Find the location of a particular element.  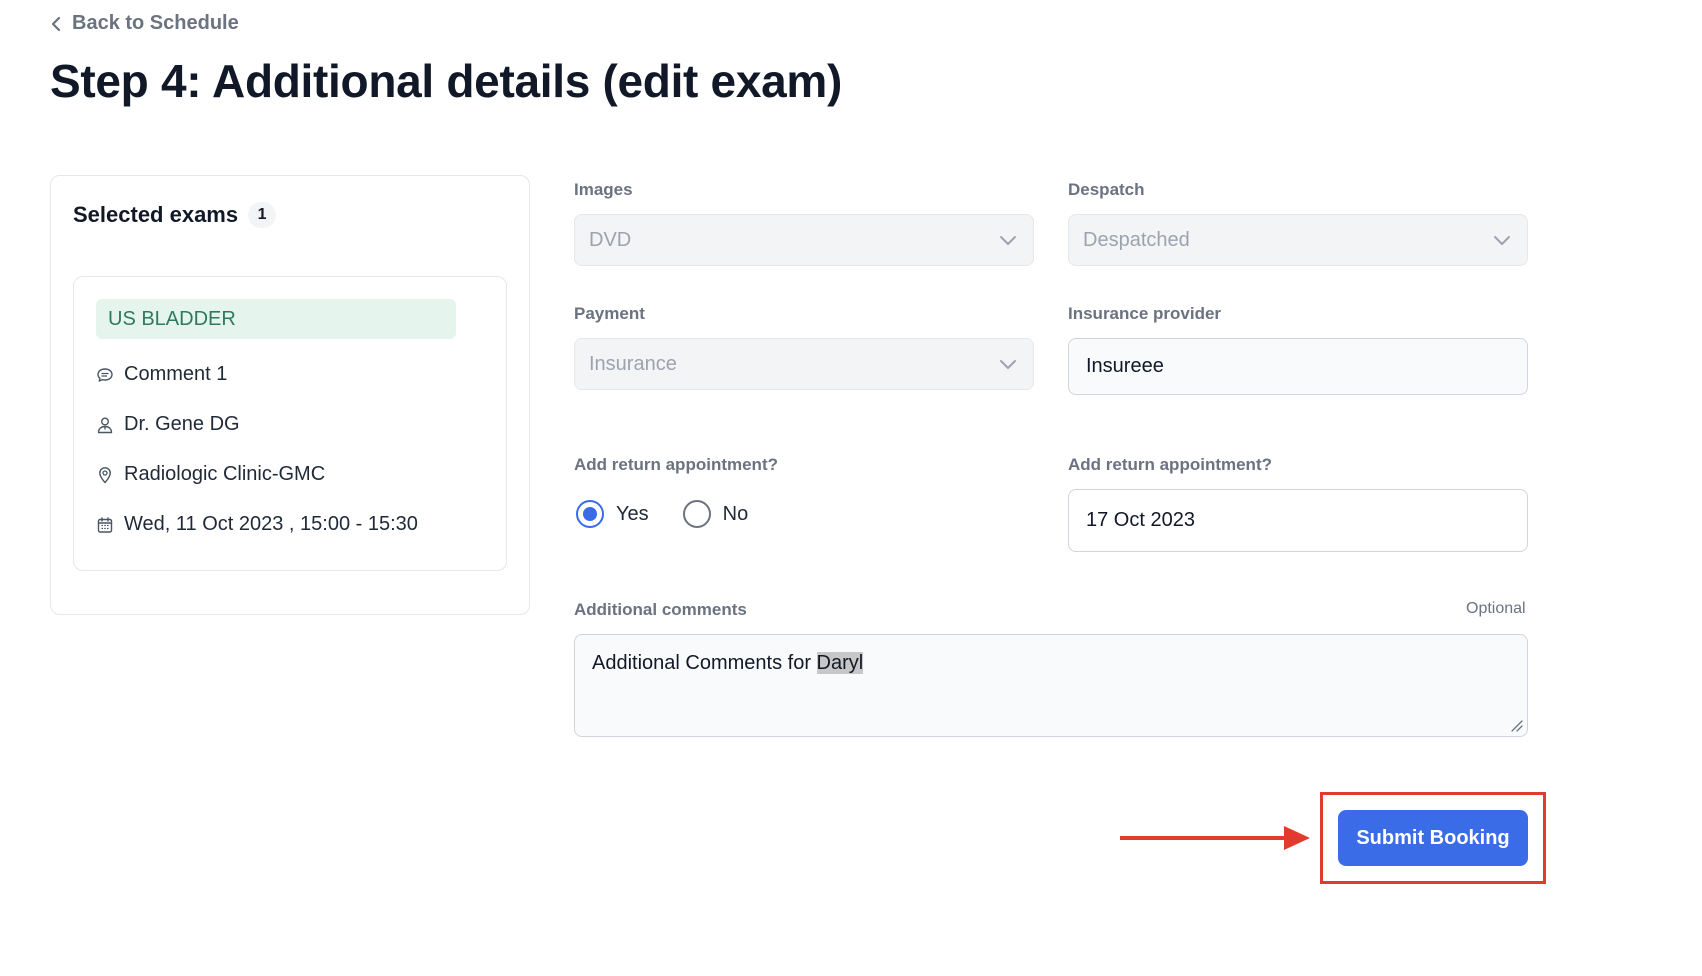

images-select: DVD is located at coordinates (804, 240).